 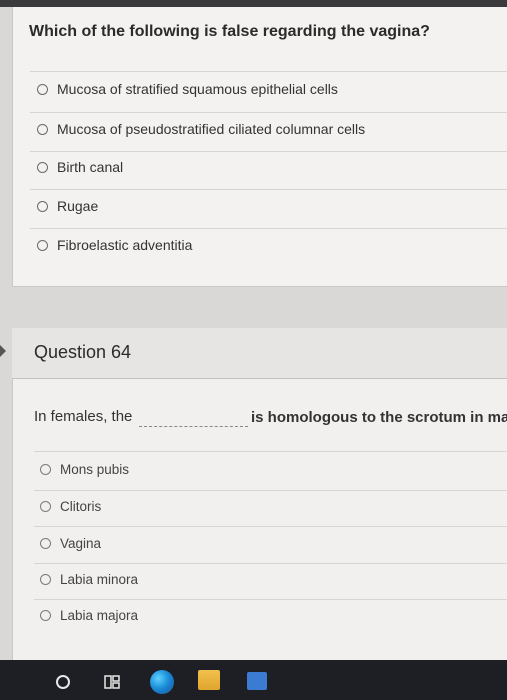 I want to click on option-fibroelastic-adventitia: Fibroelastic adventitia, so click(x=114, y=245).